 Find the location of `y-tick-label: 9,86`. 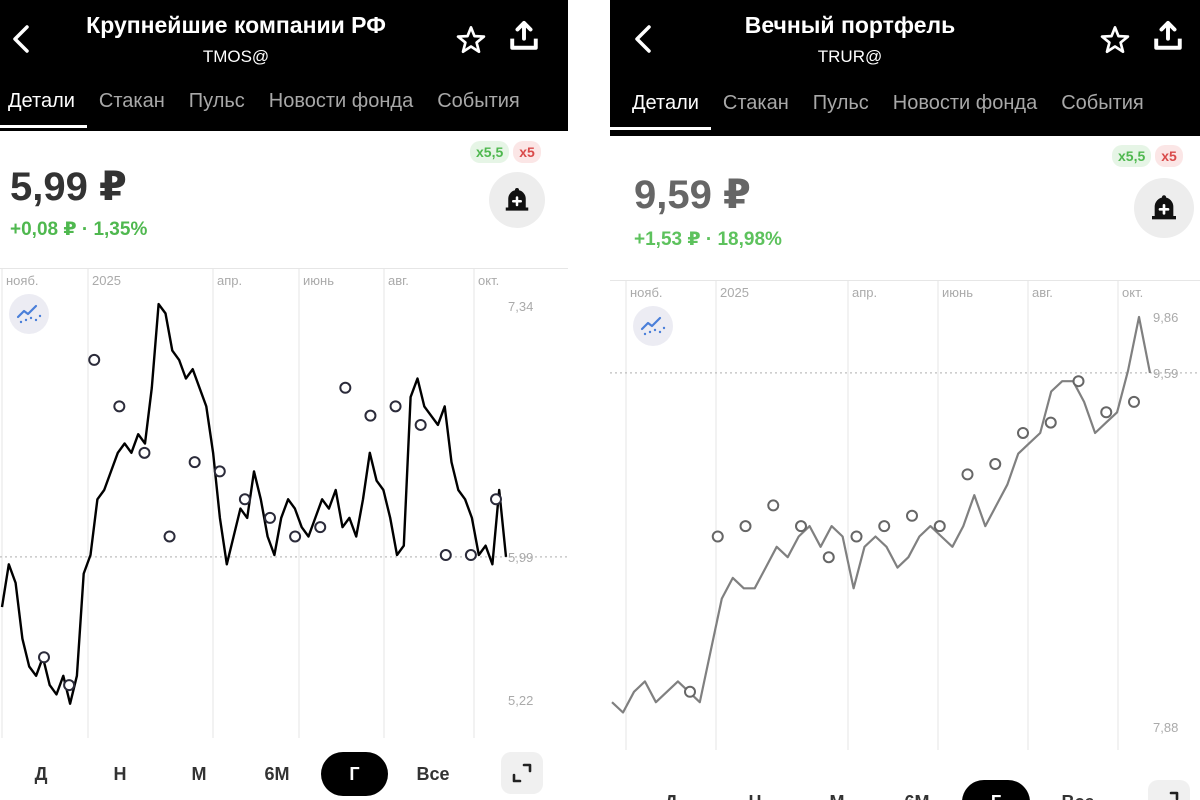

y-tick-label: 9,86 is located at coordinates (1165, 317).